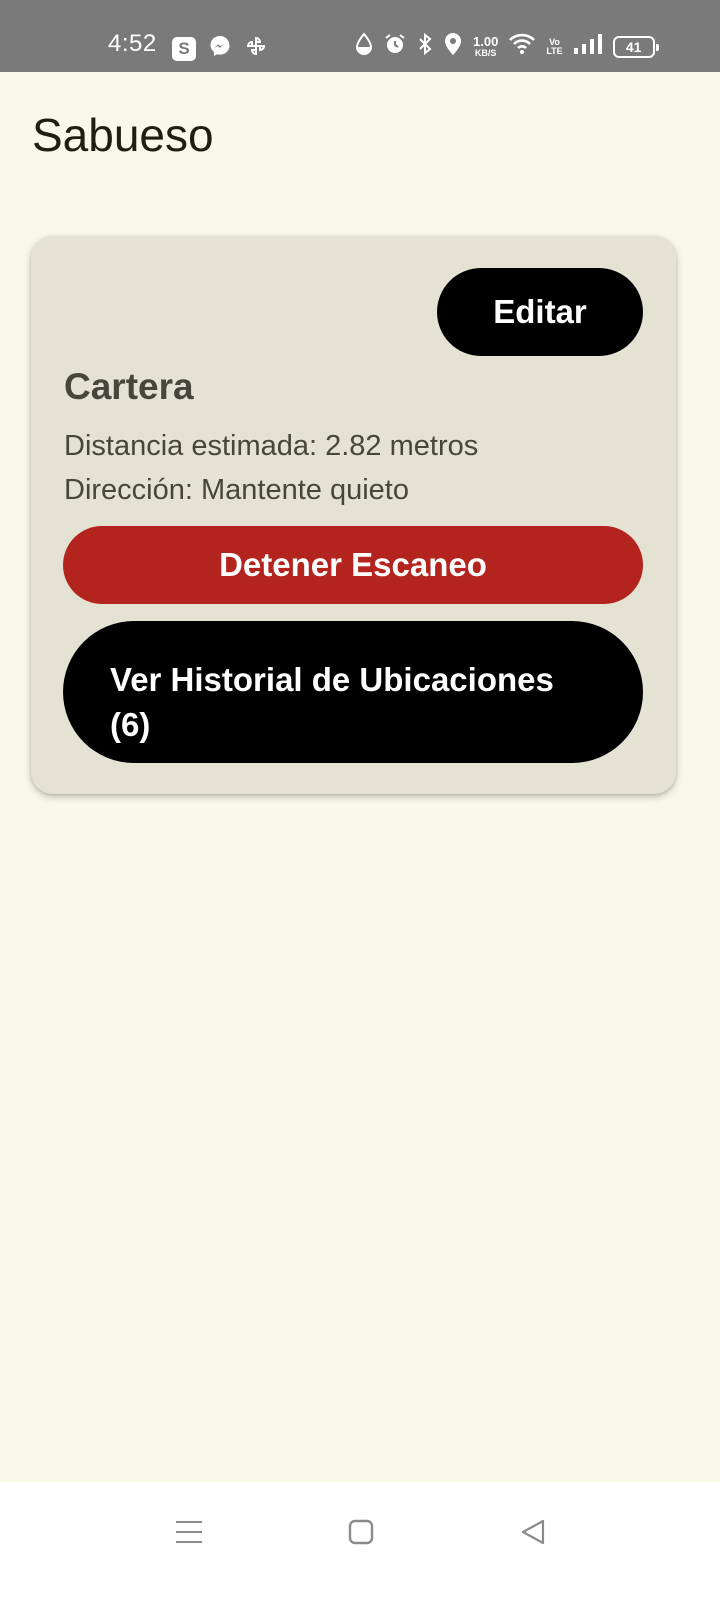  I want to click on location-history-button: Ver Historial de Ubicaciones (6), so click(353, 692).